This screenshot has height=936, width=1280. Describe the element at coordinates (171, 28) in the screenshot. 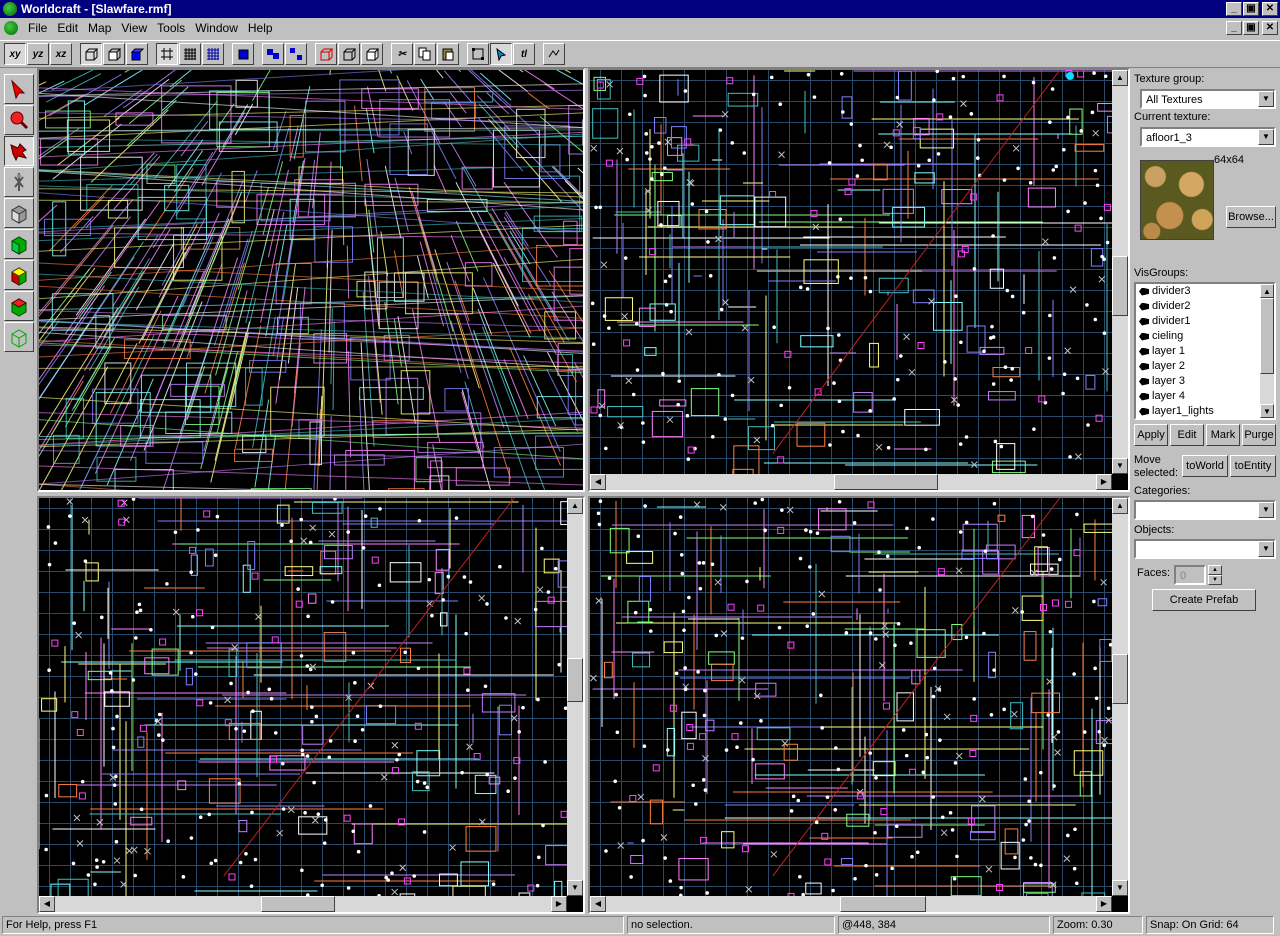

I see `menu-tools: Tools` at that location.